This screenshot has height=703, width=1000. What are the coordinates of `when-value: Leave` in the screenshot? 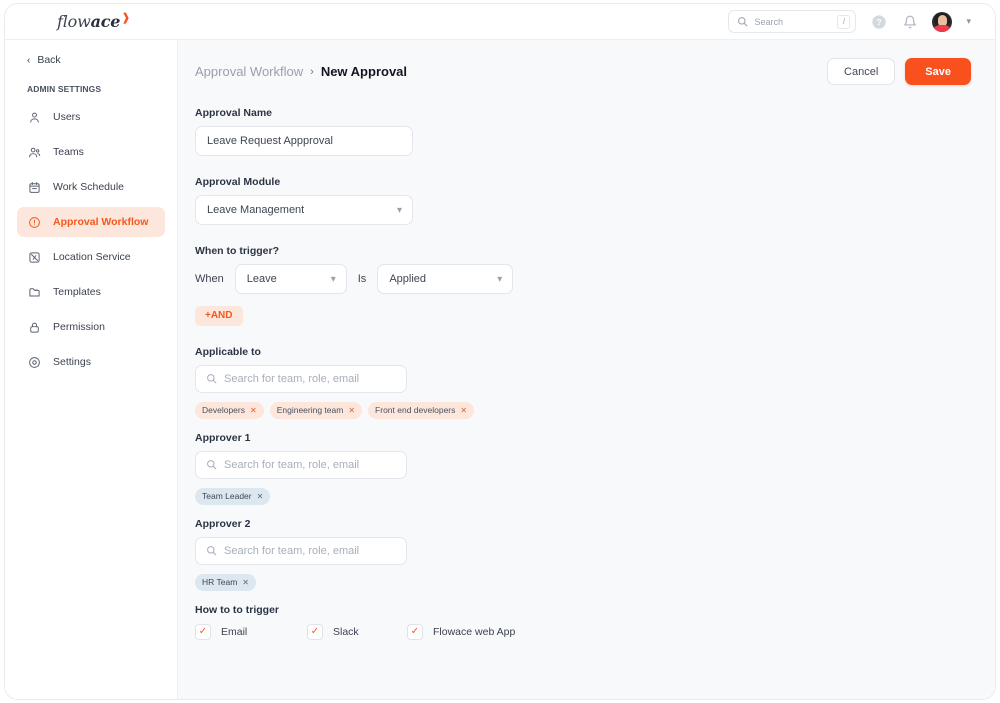 It's located at (261, 279).